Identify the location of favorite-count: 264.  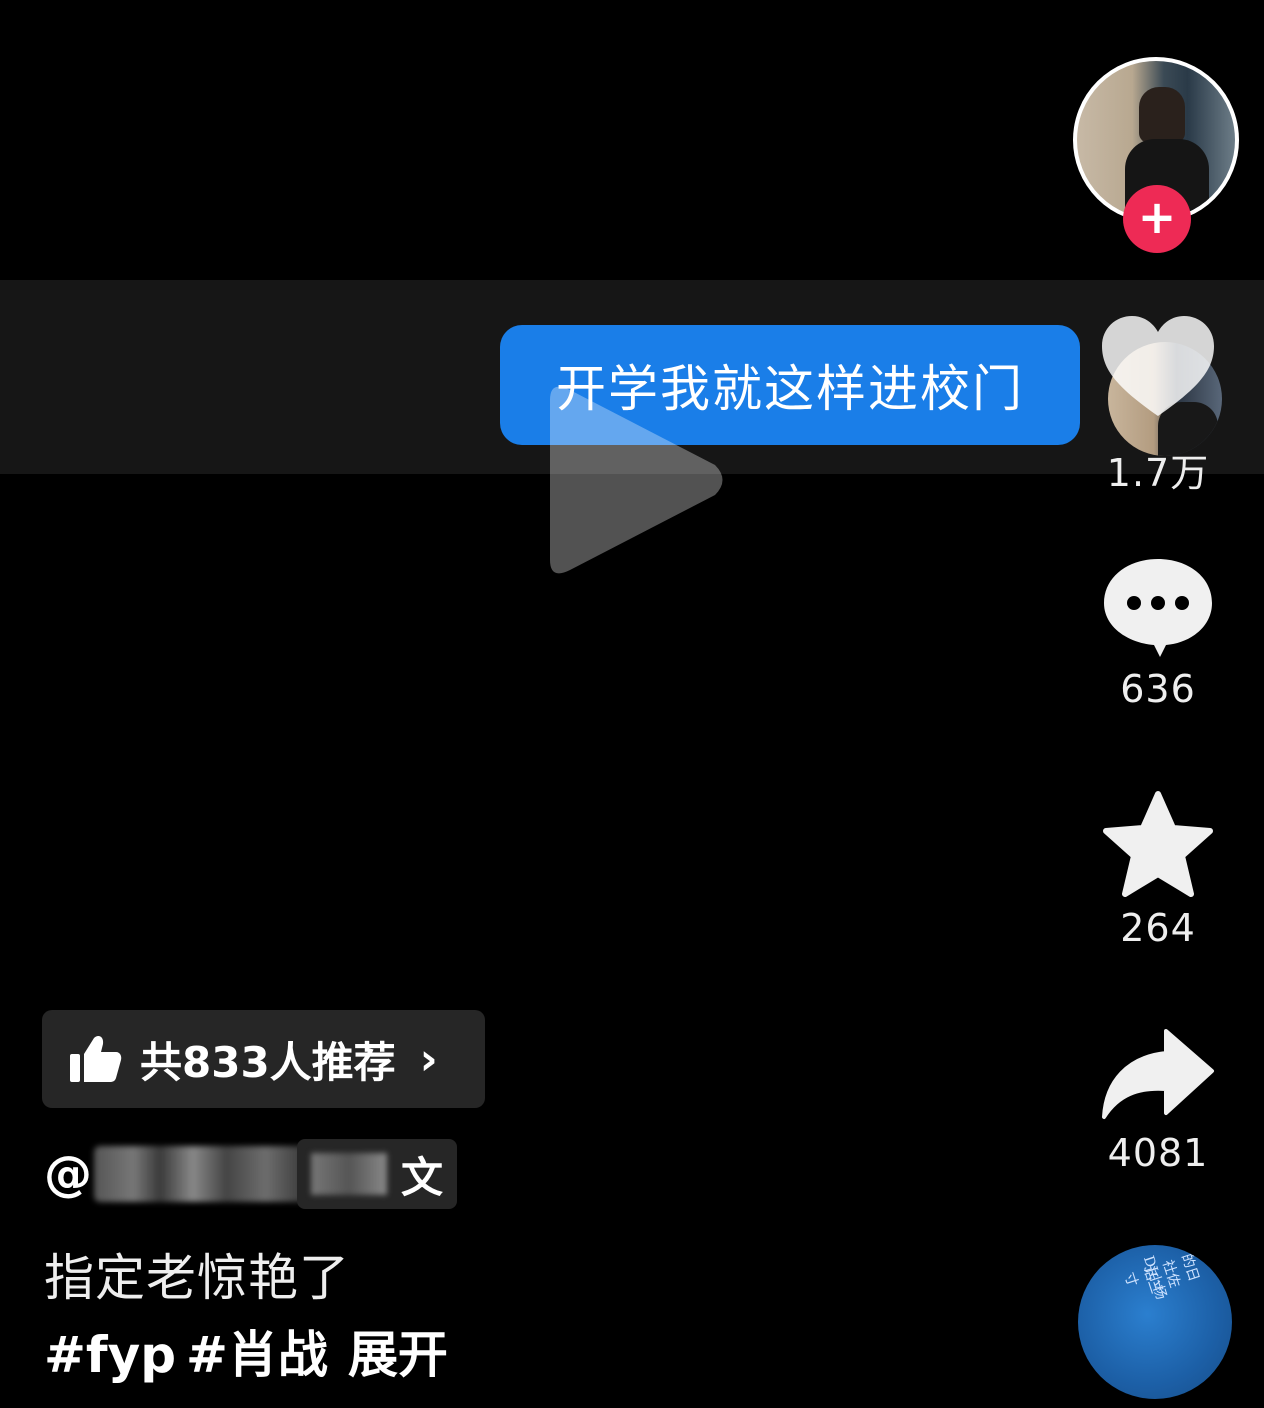
(1158, 928).